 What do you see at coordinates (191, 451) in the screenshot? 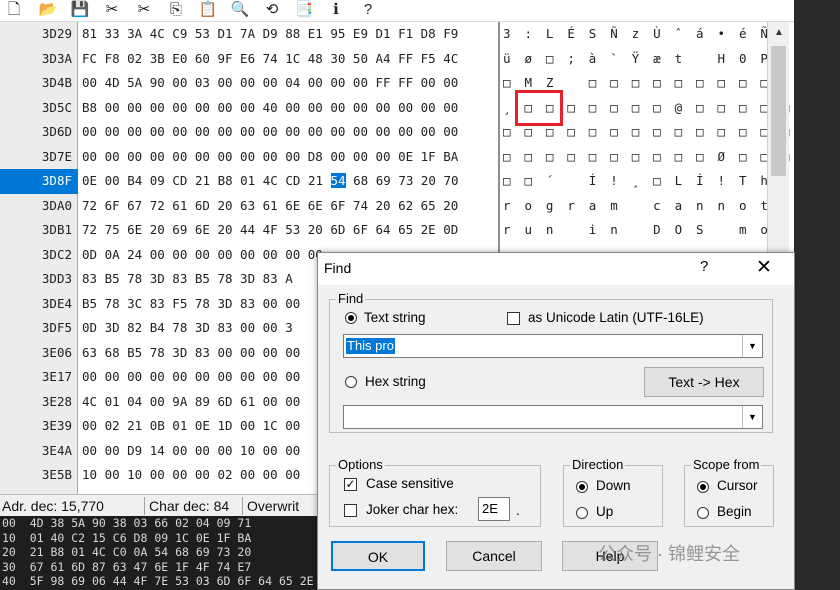
I see `hex-row: 00 00 D9 14 00 00 00 10 00 00` at bounding box center [191, 451].